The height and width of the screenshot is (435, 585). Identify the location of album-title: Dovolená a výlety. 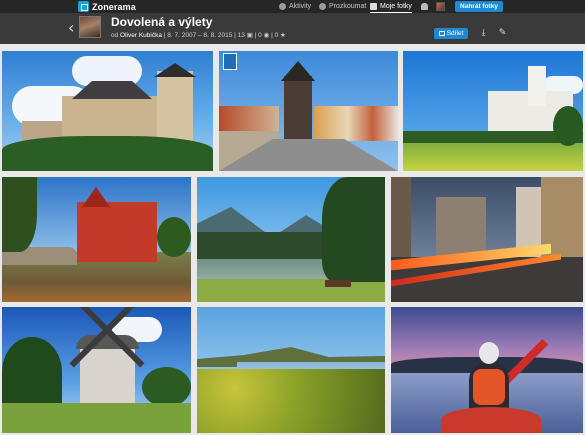
(162, 22).